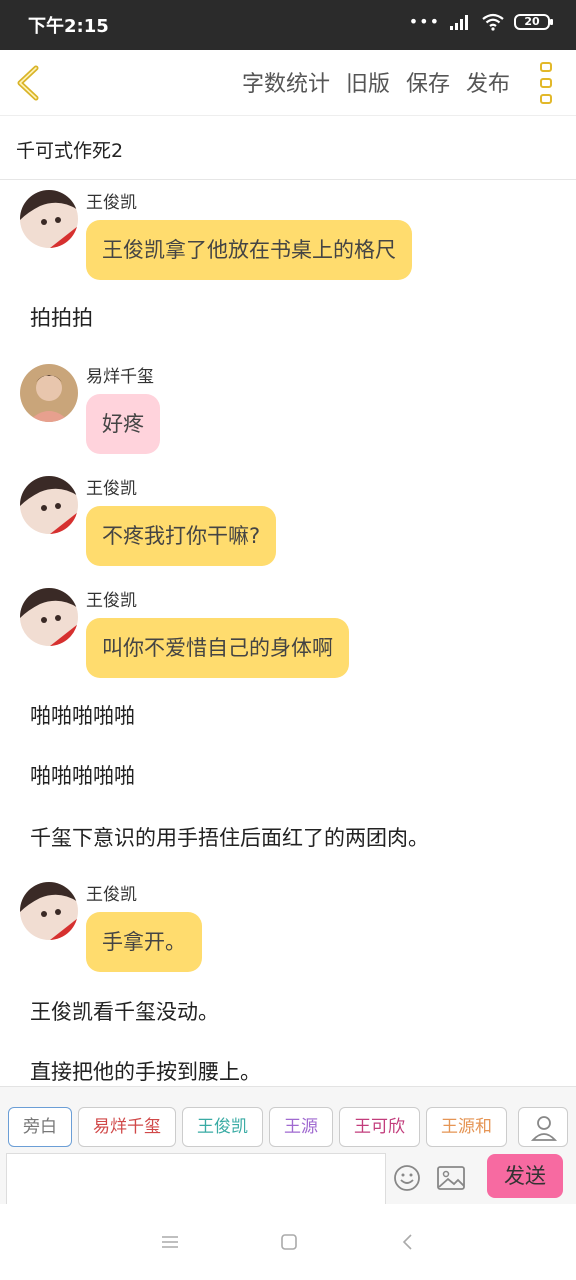  I want to click on publish-button: 发布, so click(488, 82).